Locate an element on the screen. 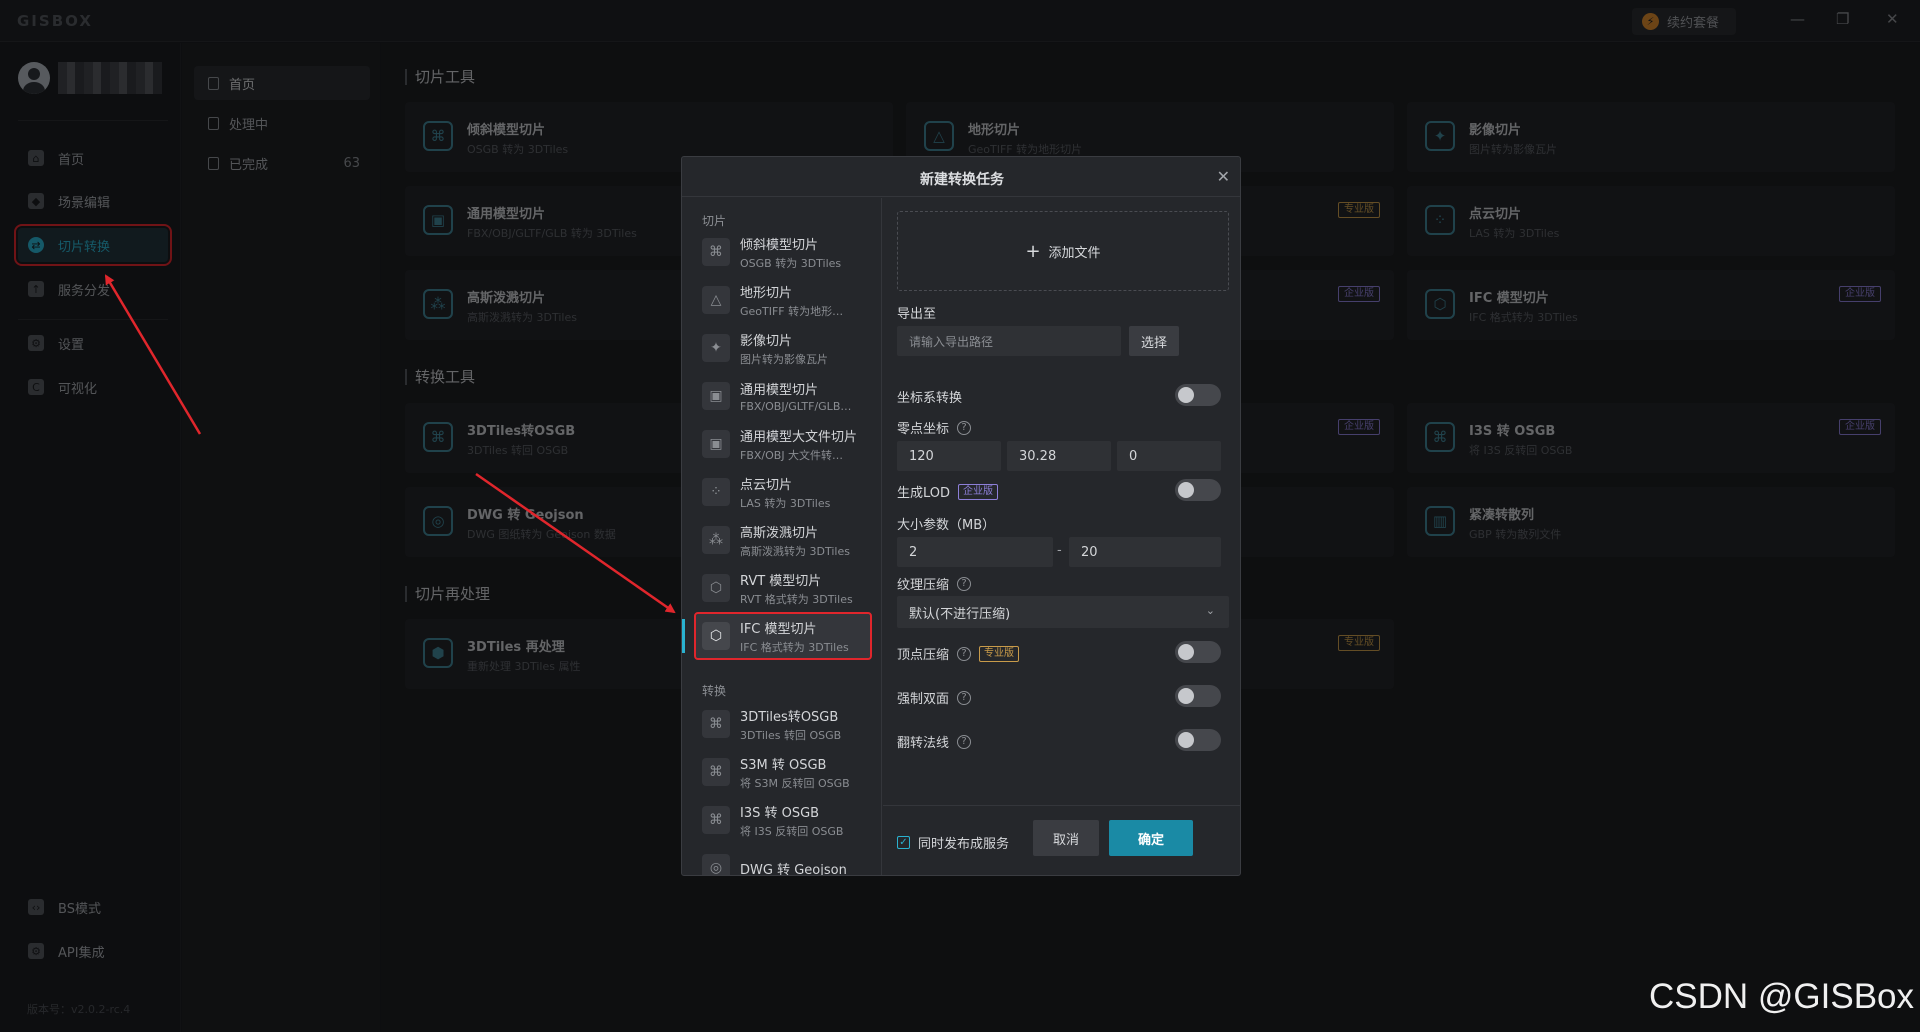  task-type-item: ⬡ RVT 模型切片 RVT 格式转为 3DTiles is located at coordinates (783, 588).